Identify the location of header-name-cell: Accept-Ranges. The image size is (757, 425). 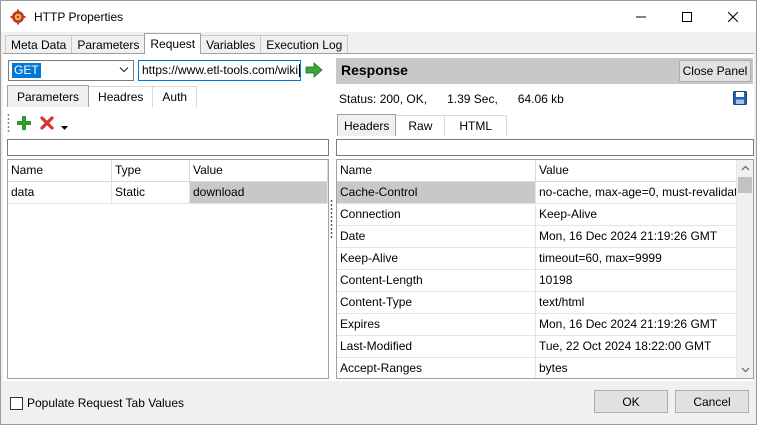
(436, 368).